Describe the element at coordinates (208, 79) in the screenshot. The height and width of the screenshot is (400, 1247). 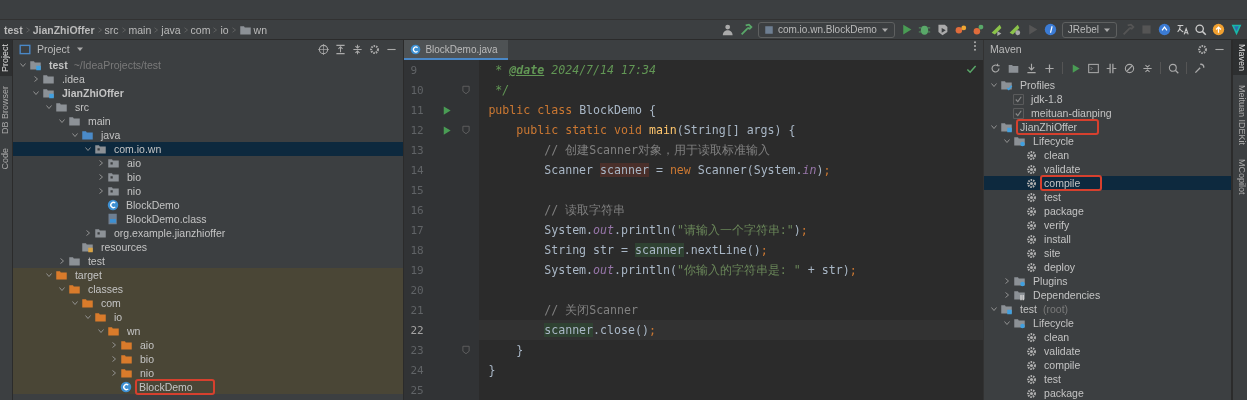
I see `tree-row: .idea` at that location.